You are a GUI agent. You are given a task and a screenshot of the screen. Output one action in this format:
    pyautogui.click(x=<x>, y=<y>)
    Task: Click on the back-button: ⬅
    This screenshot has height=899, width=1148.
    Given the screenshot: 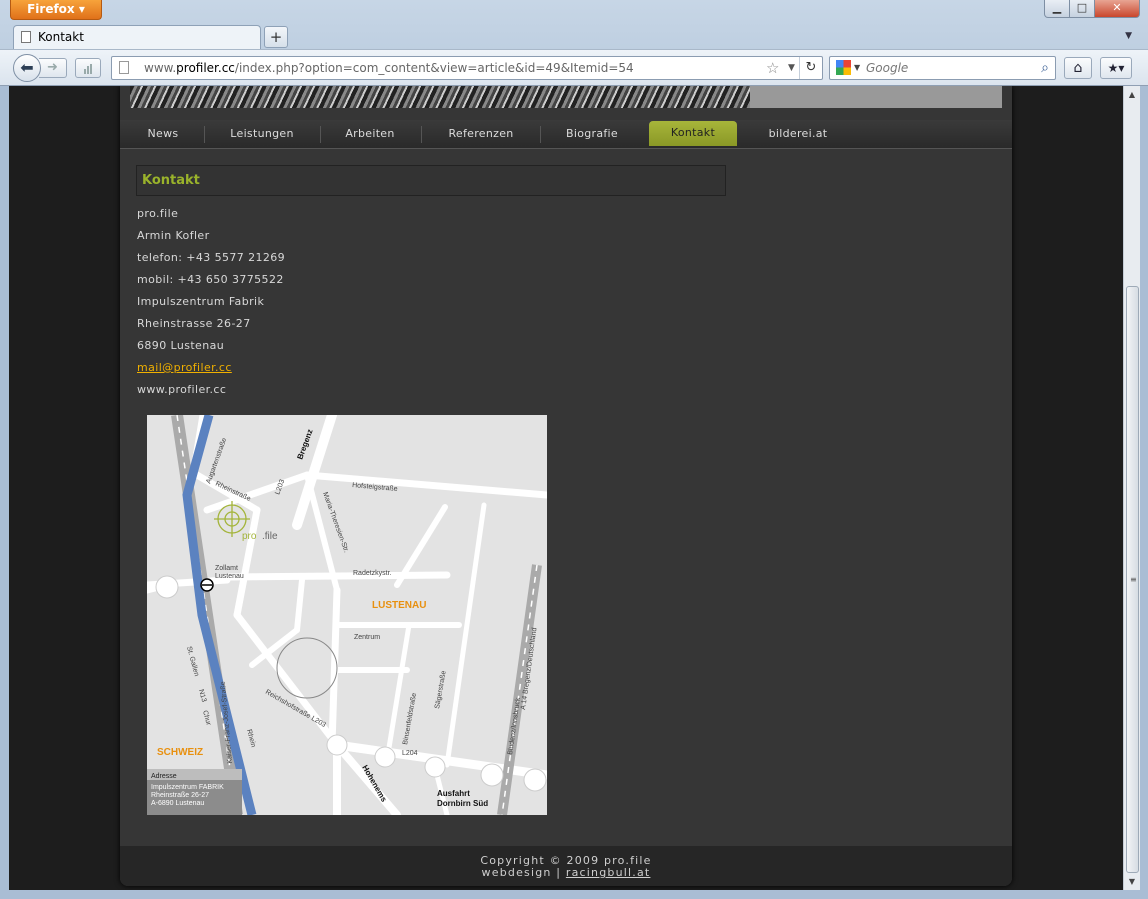 What is the action you would take?
    pyautogui.click(x=27, y=68)
    